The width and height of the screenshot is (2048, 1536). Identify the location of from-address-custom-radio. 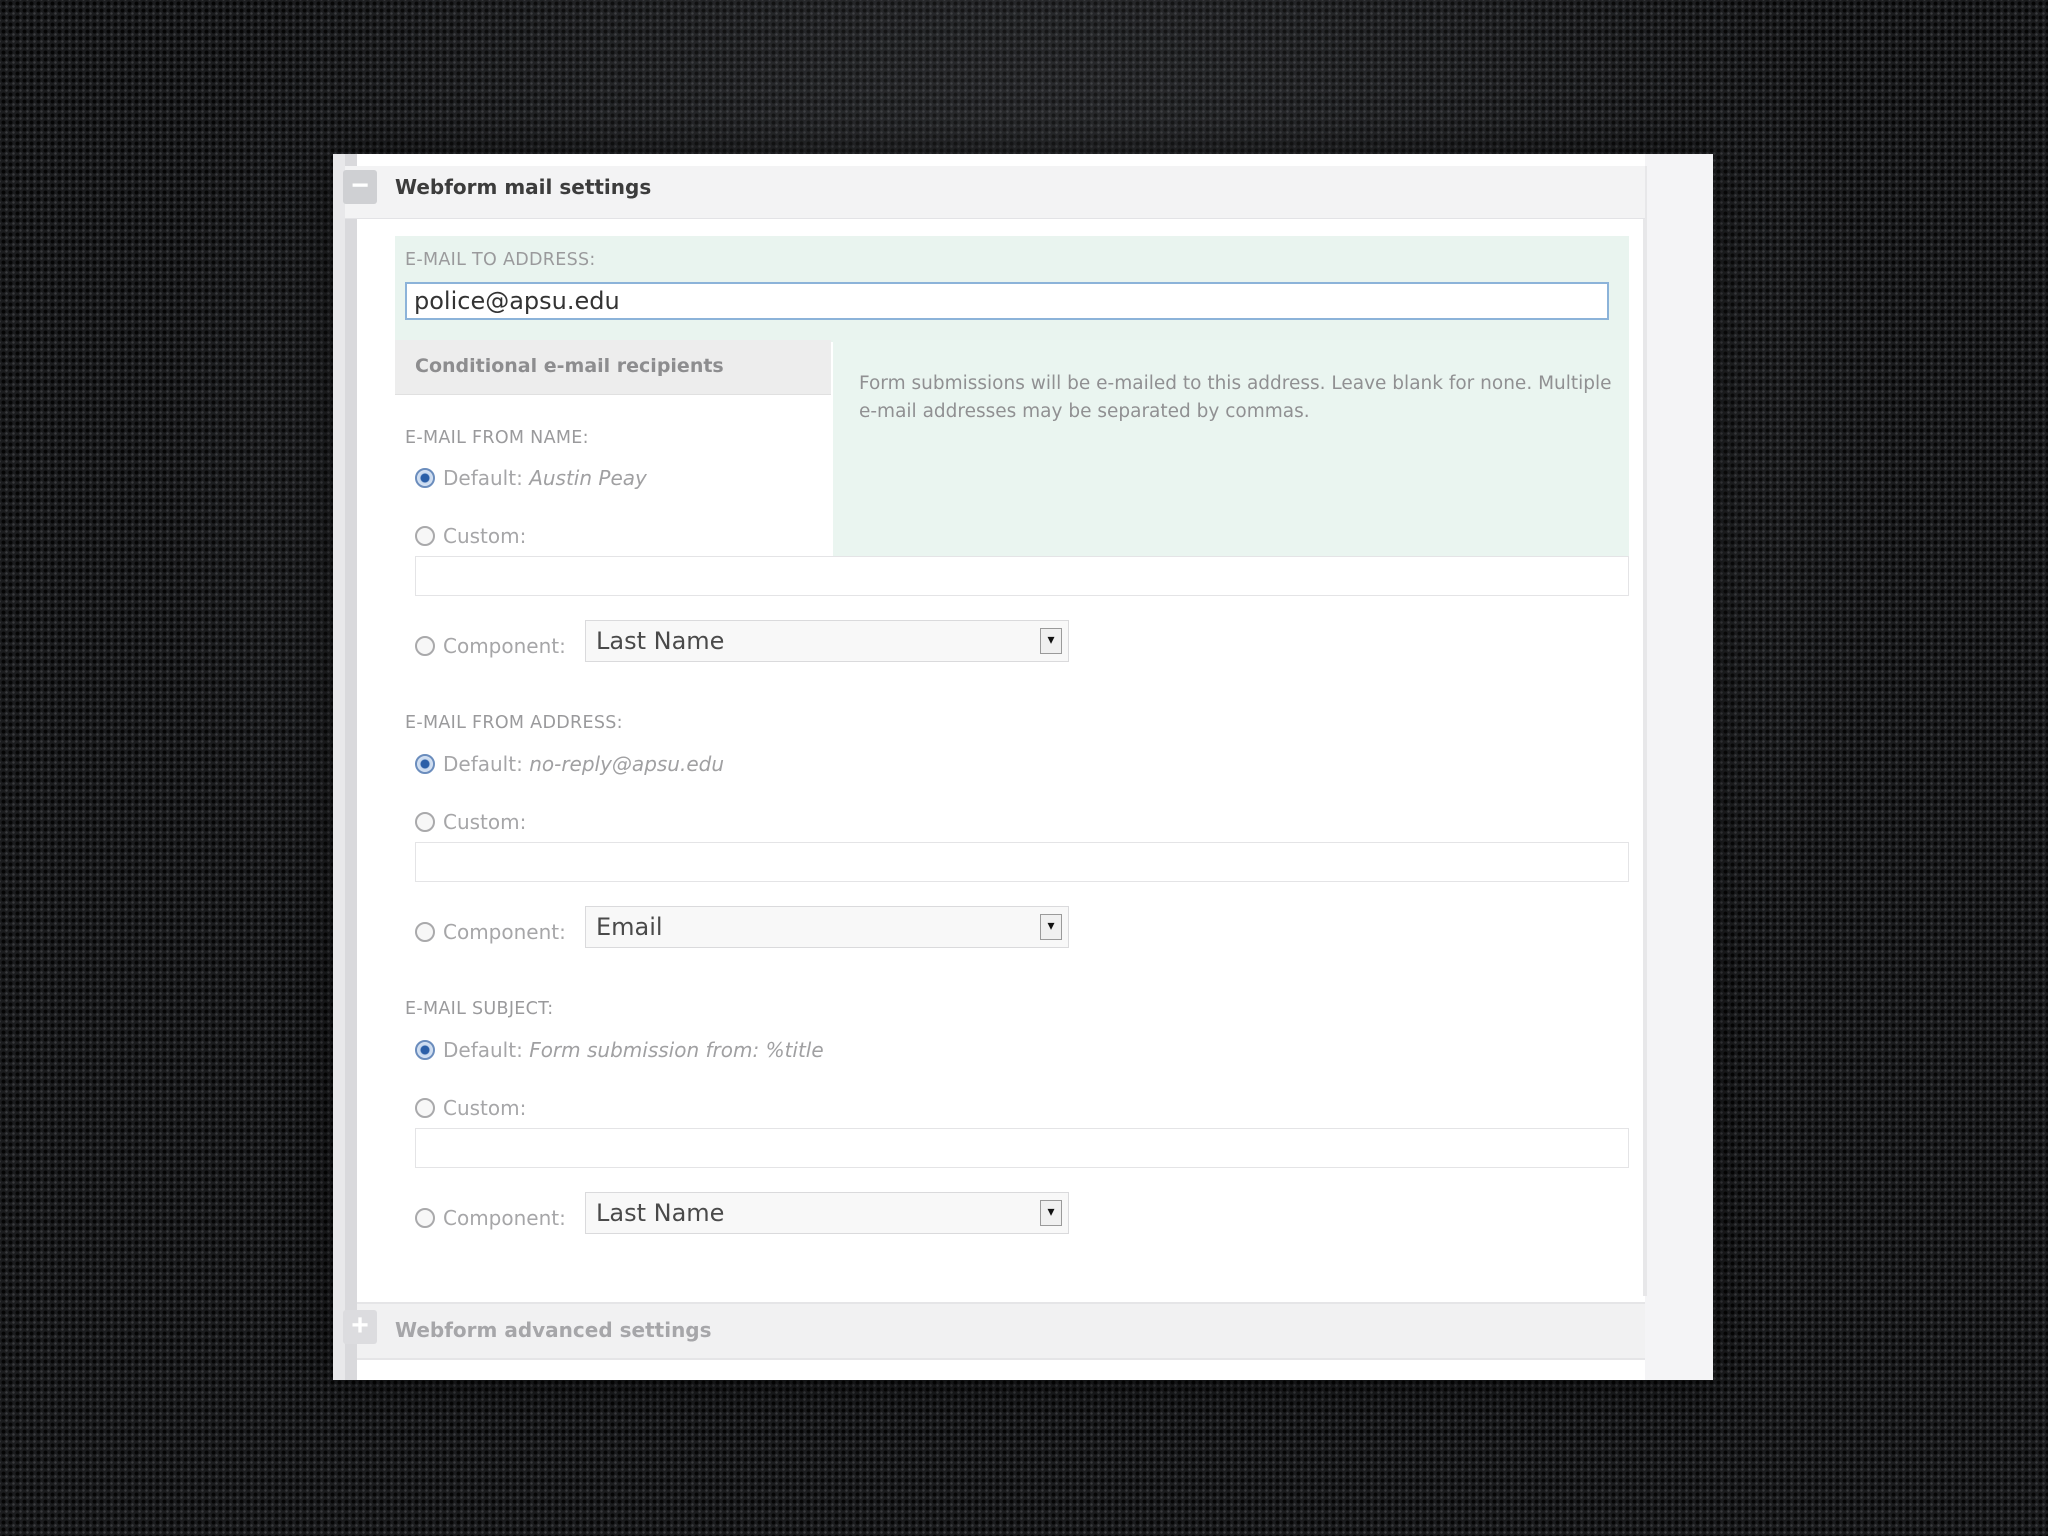
(425, 822).